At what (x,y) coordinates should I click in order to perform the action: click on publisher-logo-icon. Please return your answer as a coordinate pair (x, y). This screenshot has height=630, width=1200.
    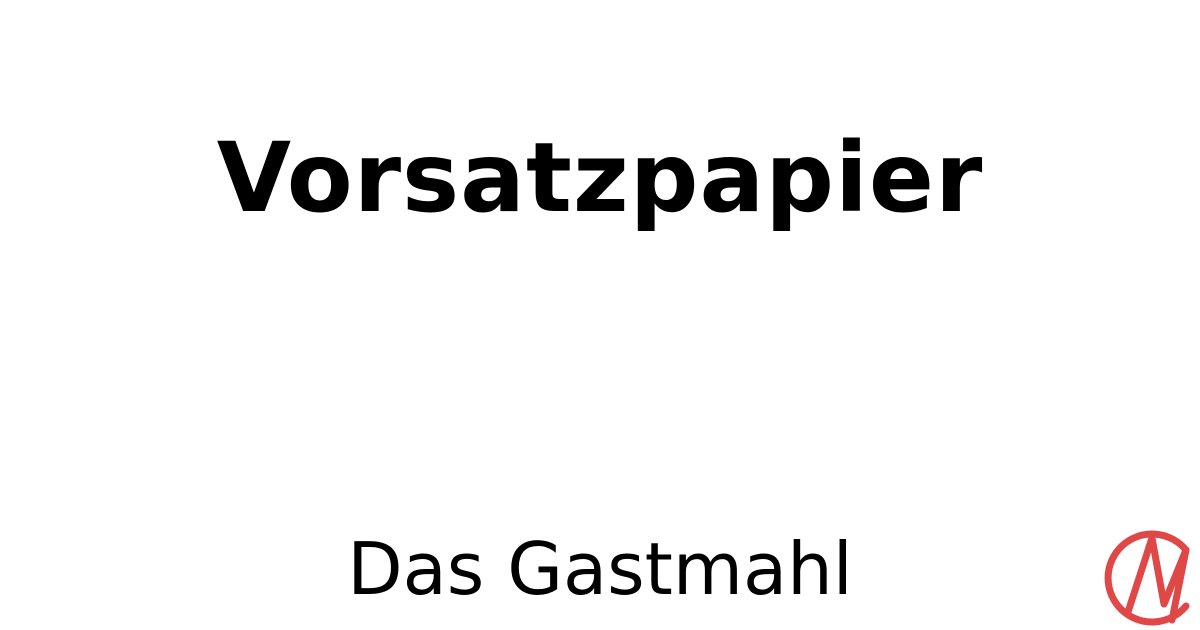
    Looking at the image, I should click on (1147, 578).